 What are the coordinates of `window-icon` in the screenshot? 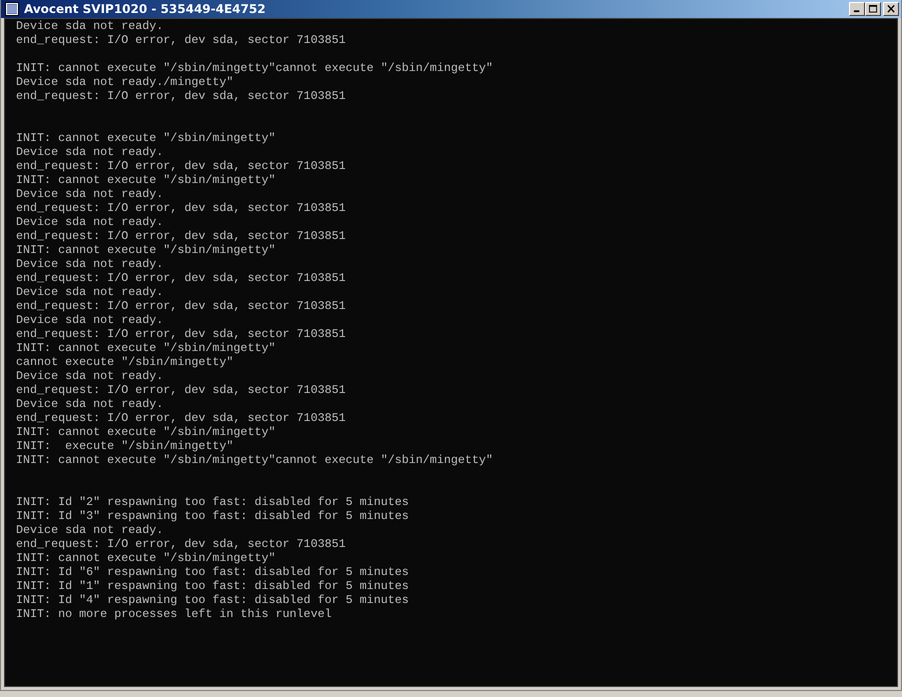 It's located at (12, 9).